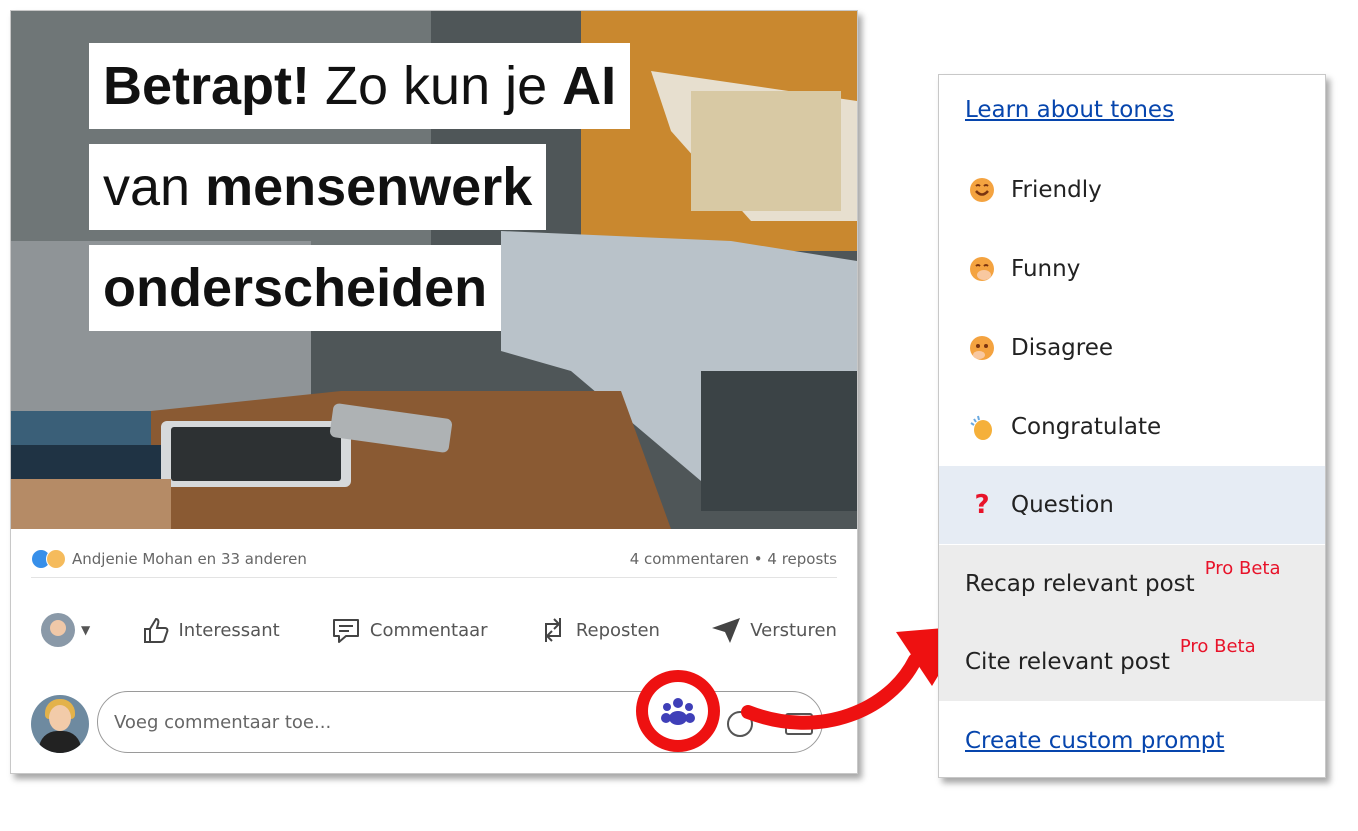 Image resolution: width=1358 pixels, height=831 pixels. What do you see at coordinates (56, 559) in the screenshot?
I see `insightful-reaction-icon` at bounding box center [56, 559].